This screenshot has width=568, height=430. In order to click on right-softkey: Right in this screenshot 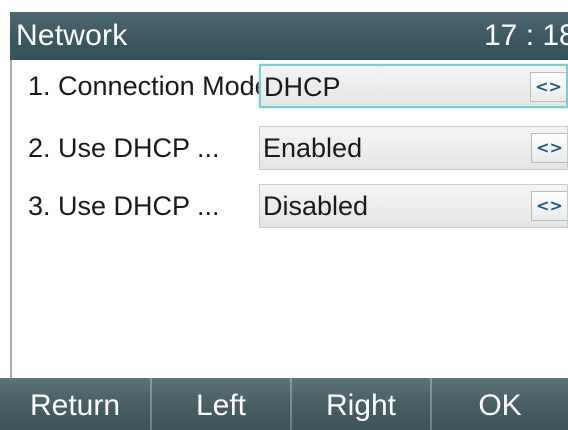, I will do `click(361, 404)`.